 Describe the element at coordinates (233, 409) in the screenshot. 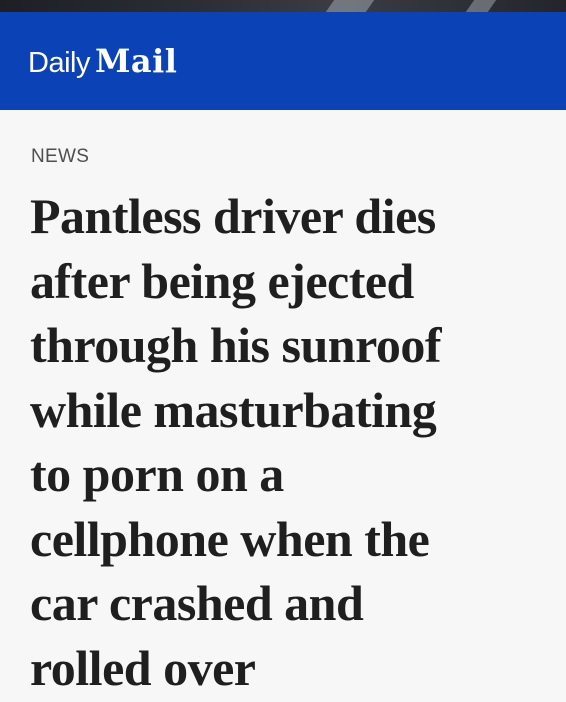

I see `headline-line: while masturbating` at that location.